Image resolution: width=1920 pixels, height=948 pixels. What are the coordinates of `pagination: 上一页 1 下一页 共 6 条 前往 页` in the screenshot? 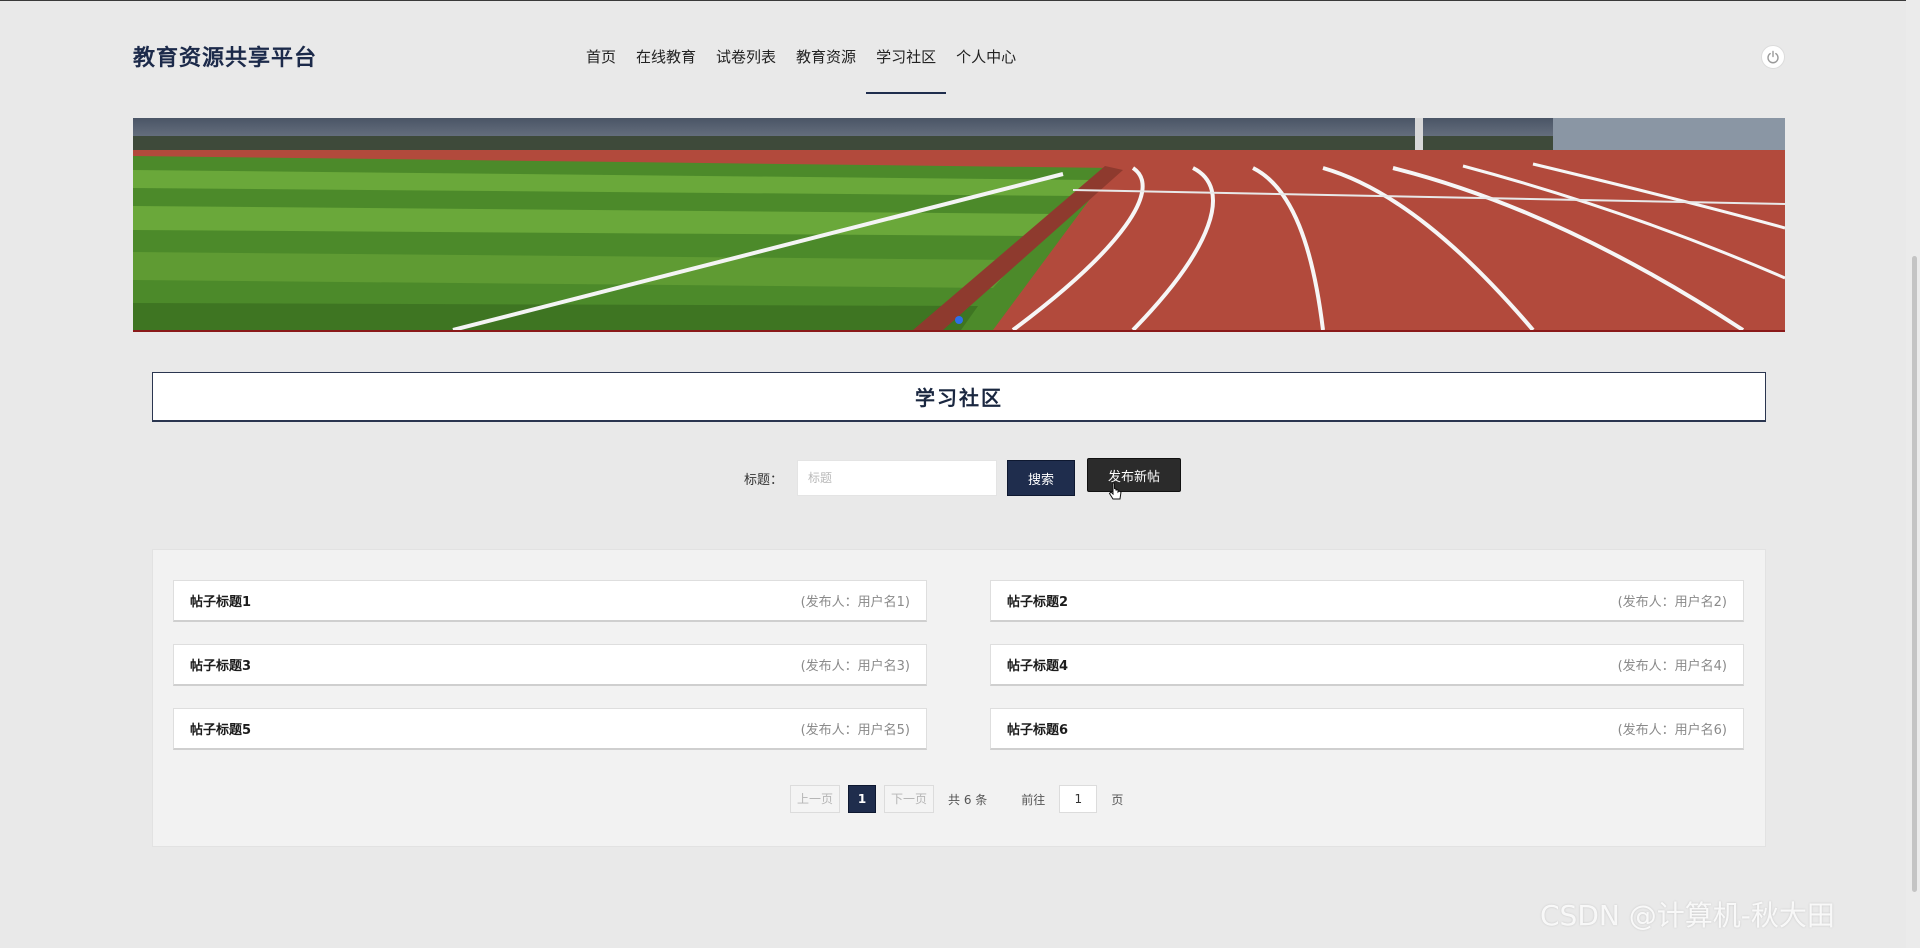 It's located at (956, 799).